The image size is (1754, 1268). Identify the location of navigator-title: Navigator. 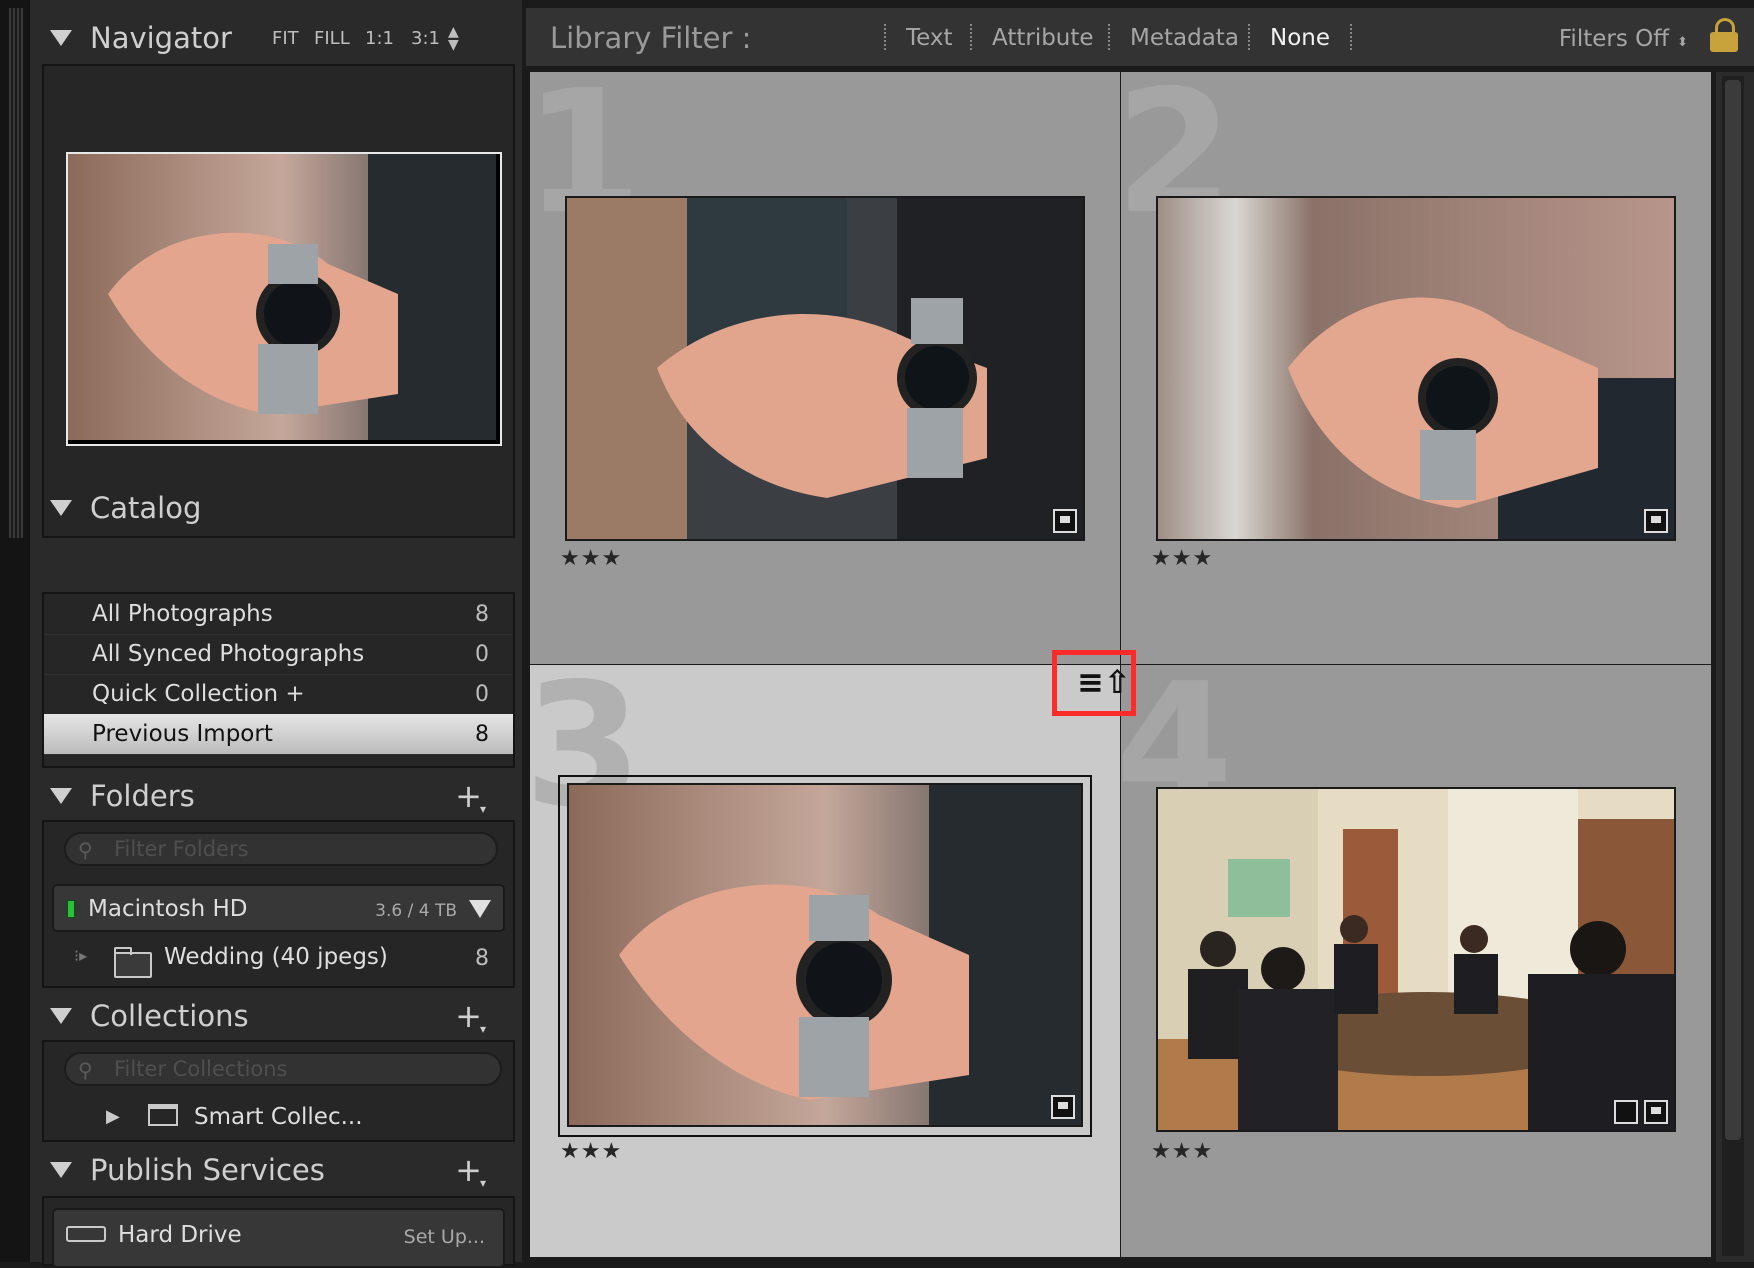
(161, 38).